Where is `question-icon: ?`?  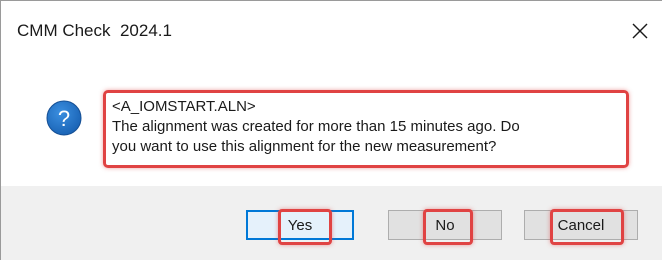 question-icon: ? is located at coordinates (64, 118).